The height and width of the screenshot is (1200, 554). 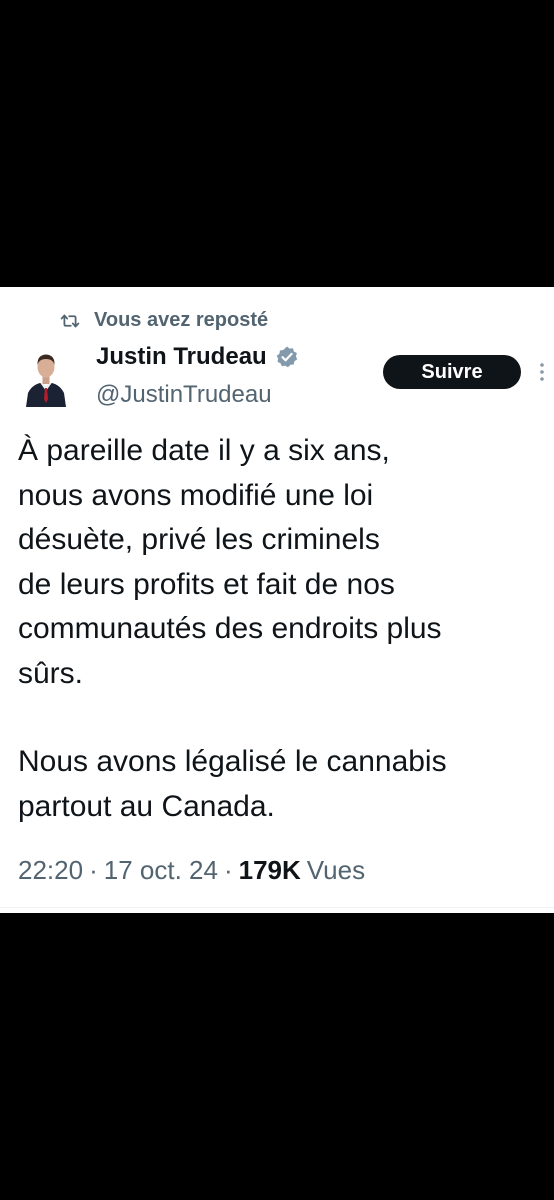 I want to click on views-label: Vues, so click(x=336, y=870).